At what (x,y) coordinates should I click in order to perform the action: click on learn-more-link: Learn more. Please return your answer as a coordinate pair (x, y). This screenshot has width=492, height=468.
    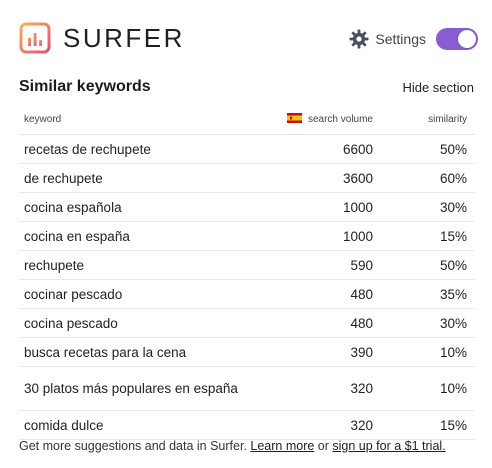
    Looking at the image, I should click on (282, 446).